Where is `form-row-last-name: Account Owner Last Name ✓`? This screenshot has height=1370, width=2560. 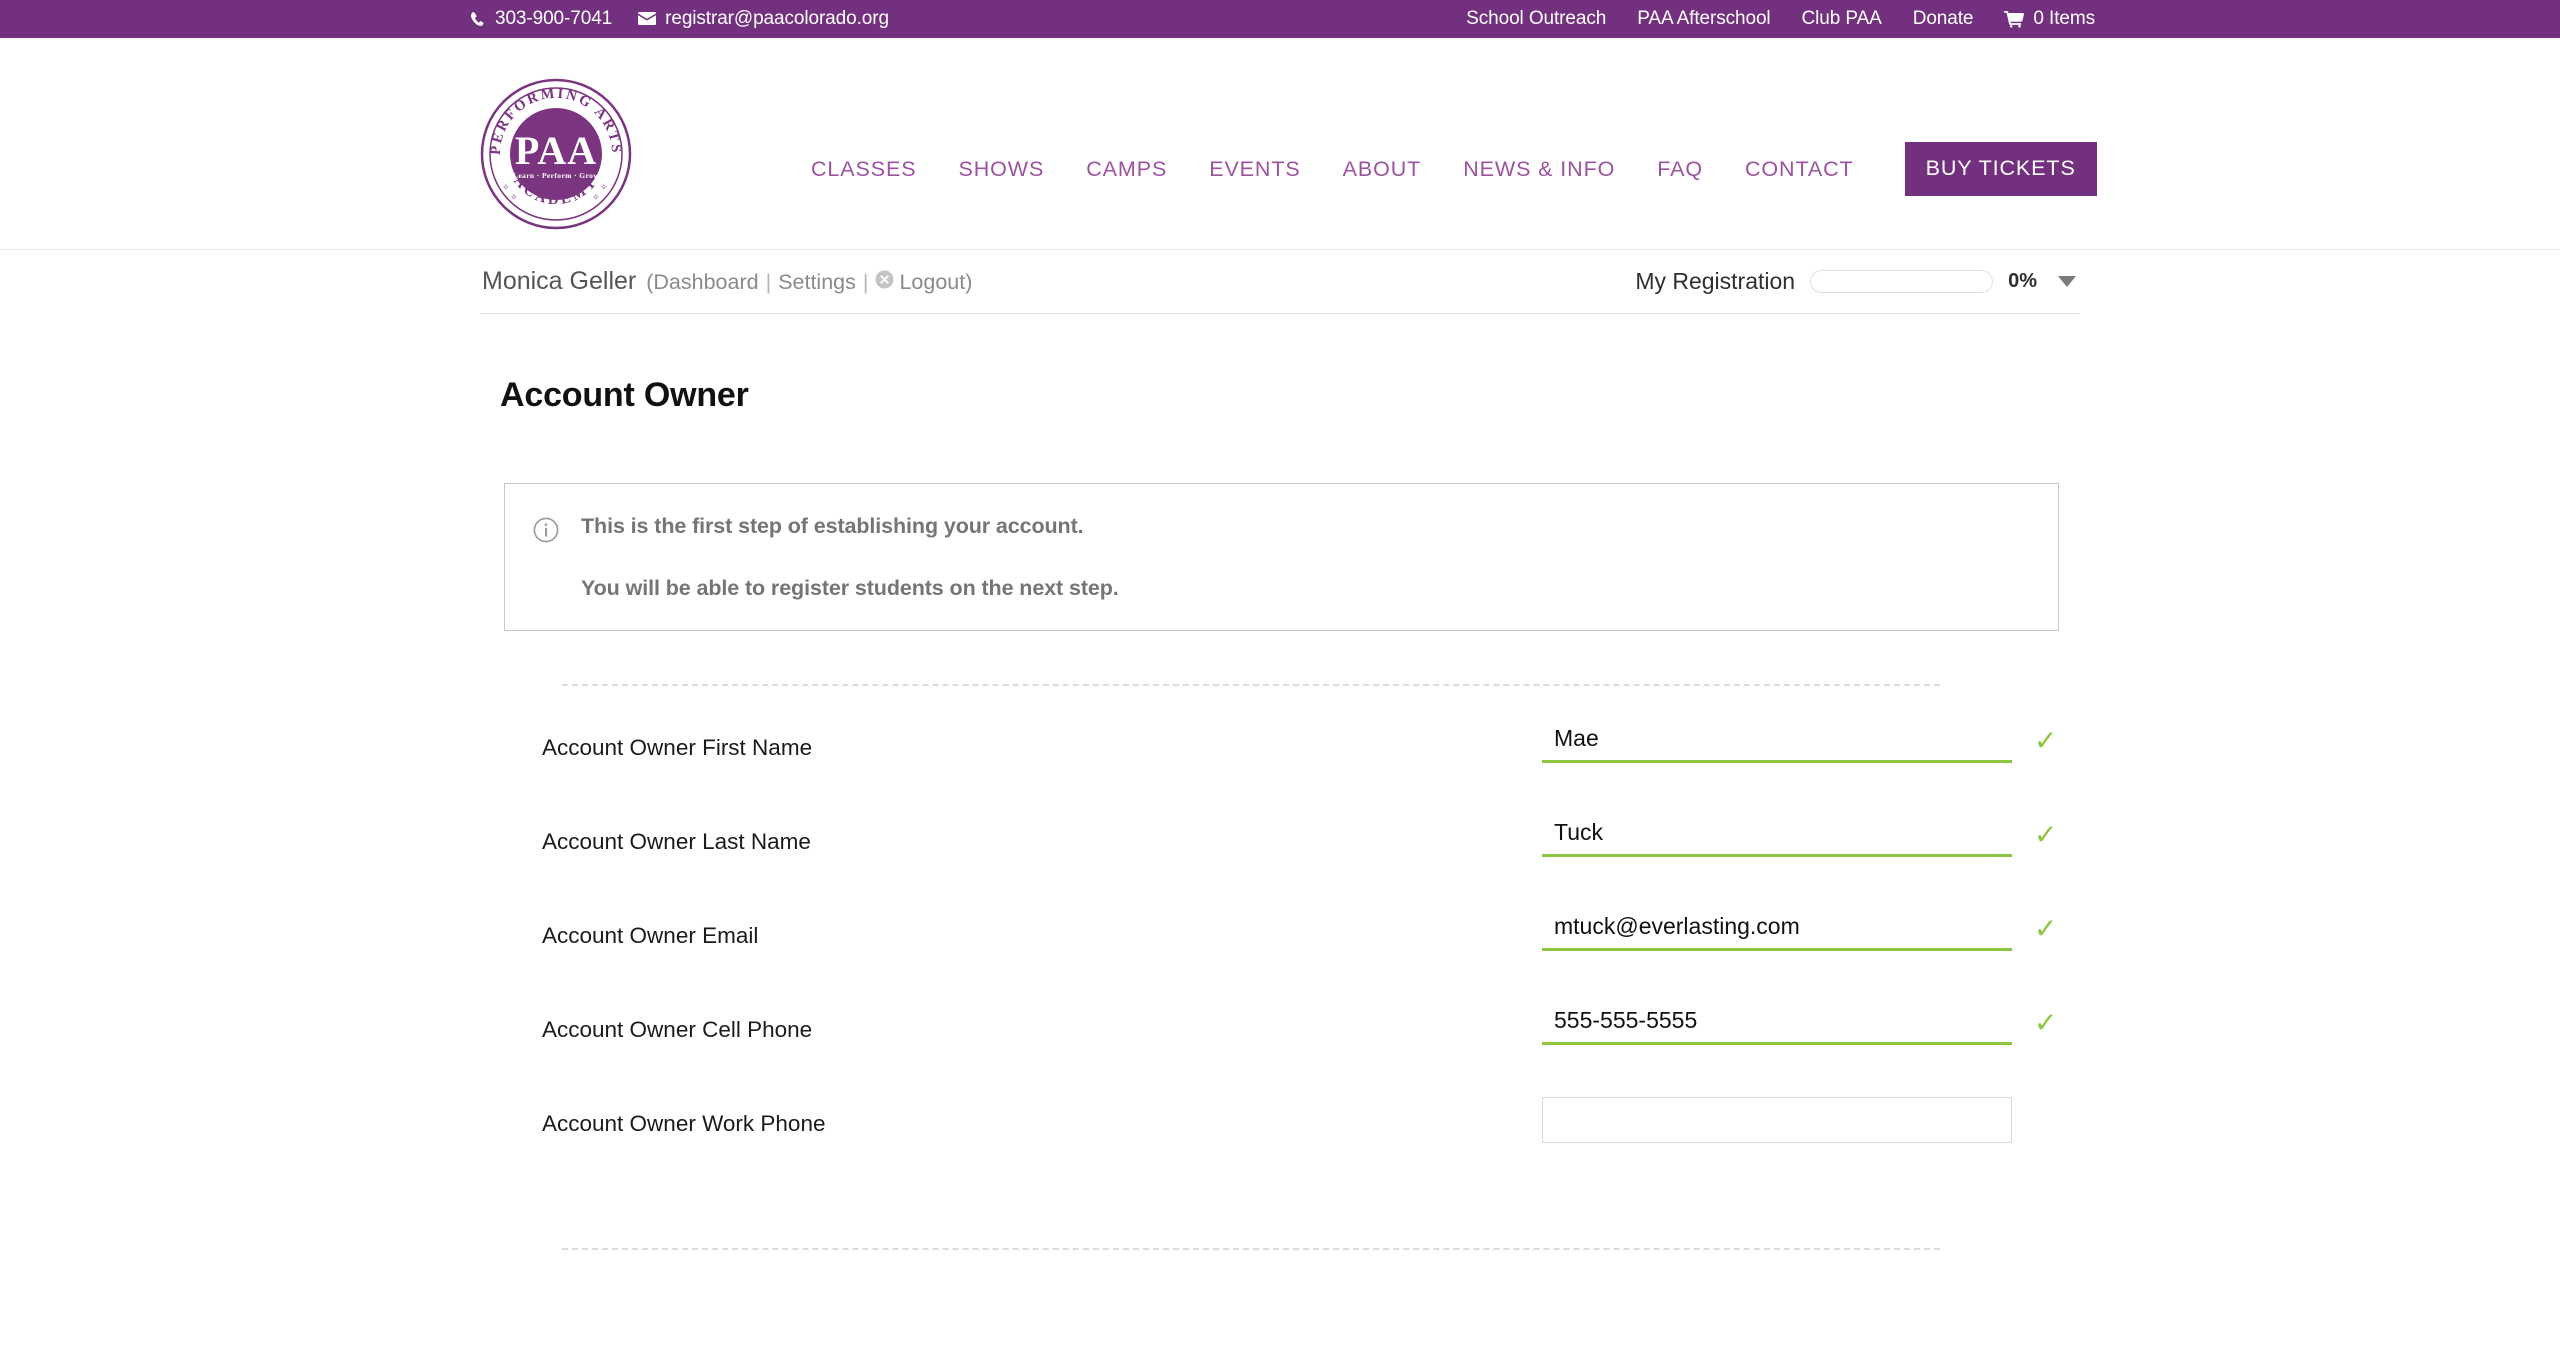
form-row-last-name: Account Owner Last Name ✓ is located at coordinates (1281, 862).